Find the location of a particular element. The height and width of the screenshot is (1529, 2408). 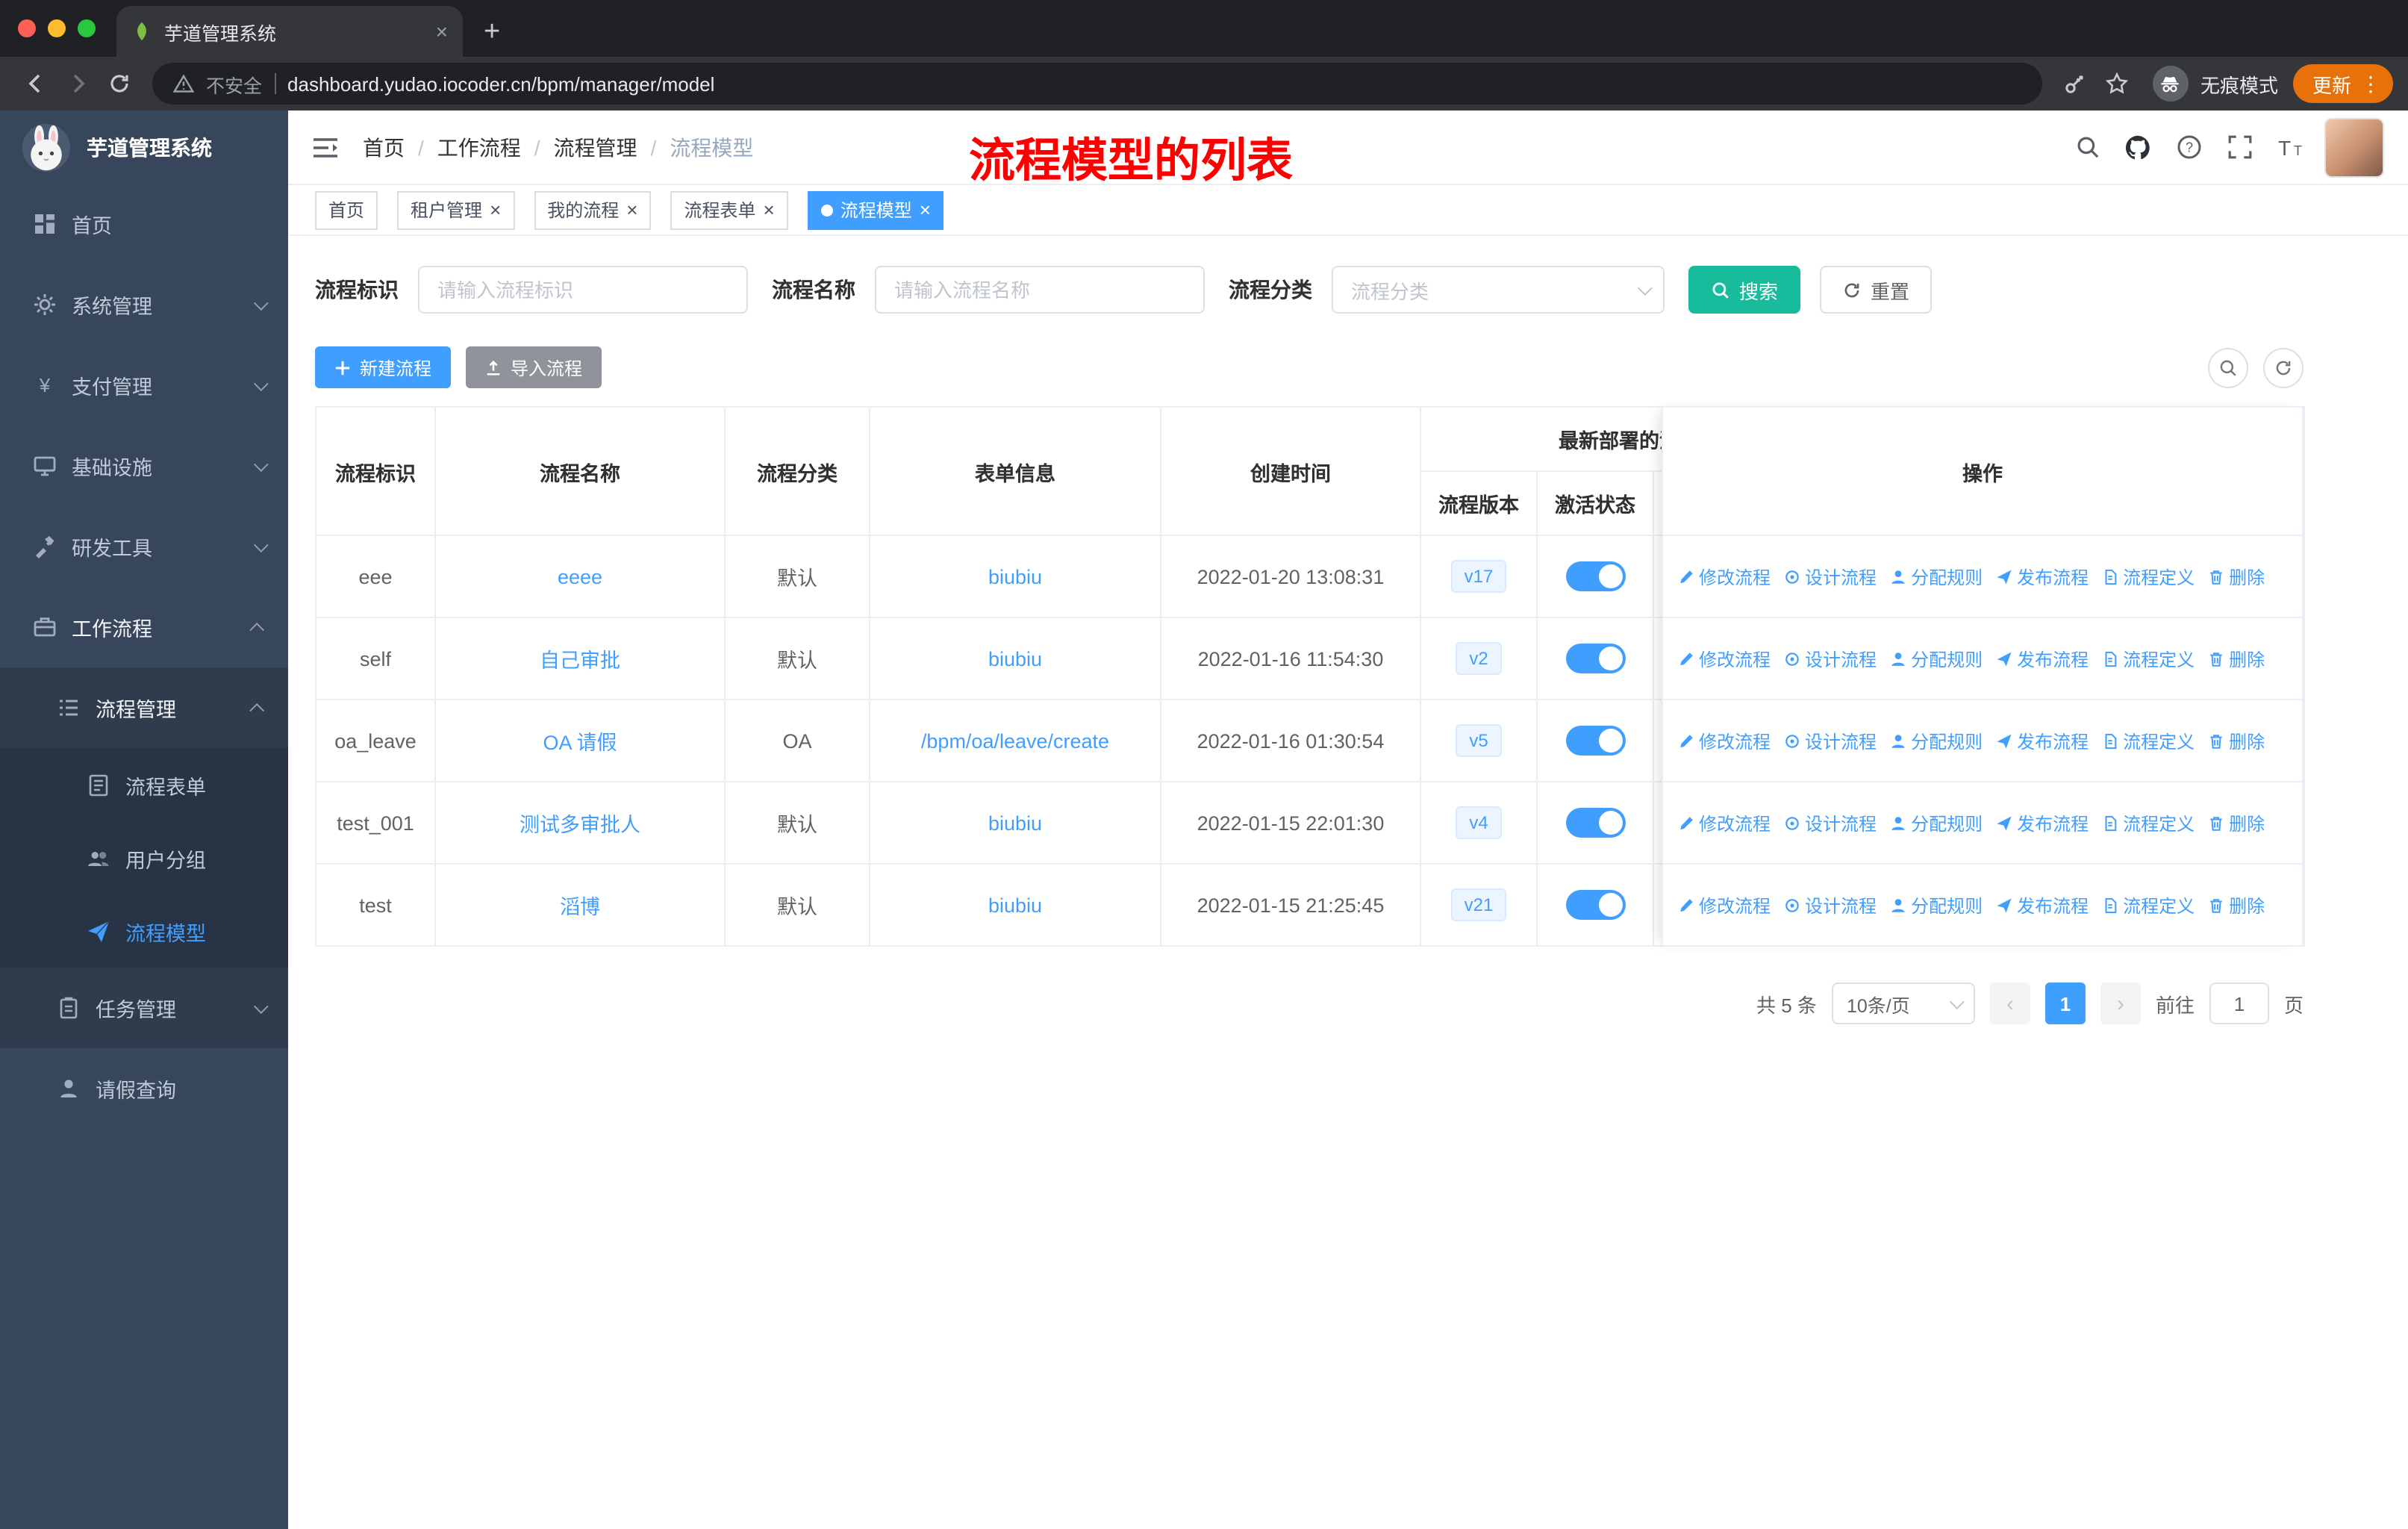

version-tag: v2 is located at coordinates (1479, 658).